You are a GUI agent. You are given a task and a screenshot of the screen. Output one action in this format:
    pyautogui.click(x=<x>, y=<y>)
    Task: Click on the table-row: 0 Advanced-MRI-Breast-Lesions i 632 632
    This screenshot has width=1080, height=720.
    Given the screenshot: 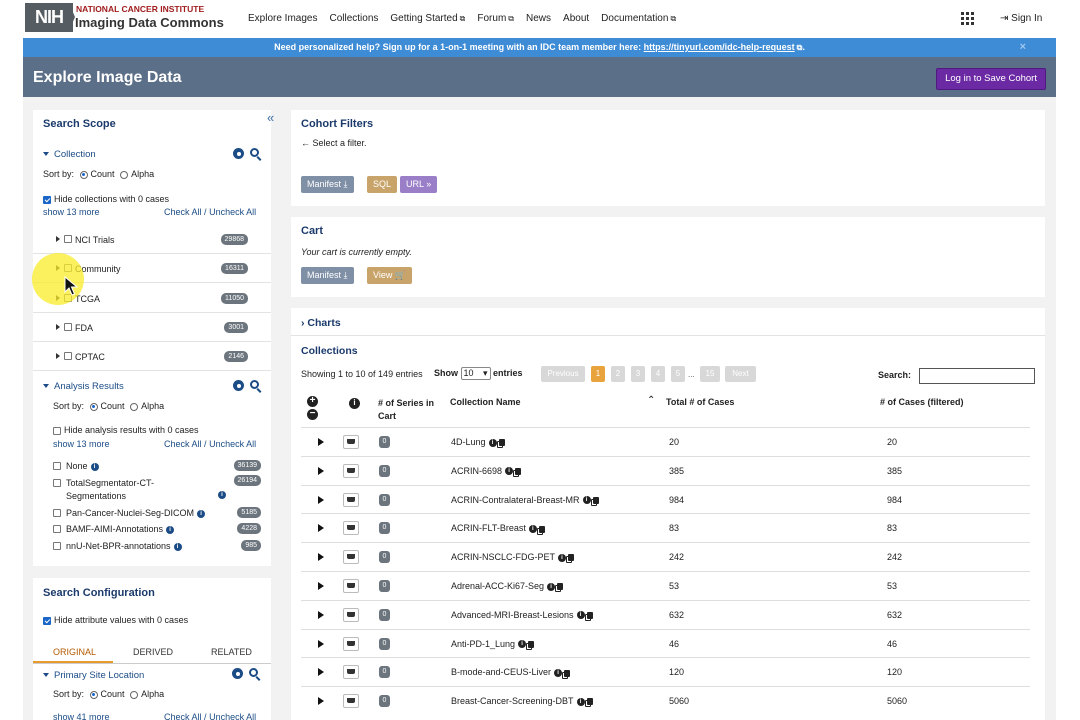 What is the action you would take?
    pyautogui.click(x=665, y=614)
    